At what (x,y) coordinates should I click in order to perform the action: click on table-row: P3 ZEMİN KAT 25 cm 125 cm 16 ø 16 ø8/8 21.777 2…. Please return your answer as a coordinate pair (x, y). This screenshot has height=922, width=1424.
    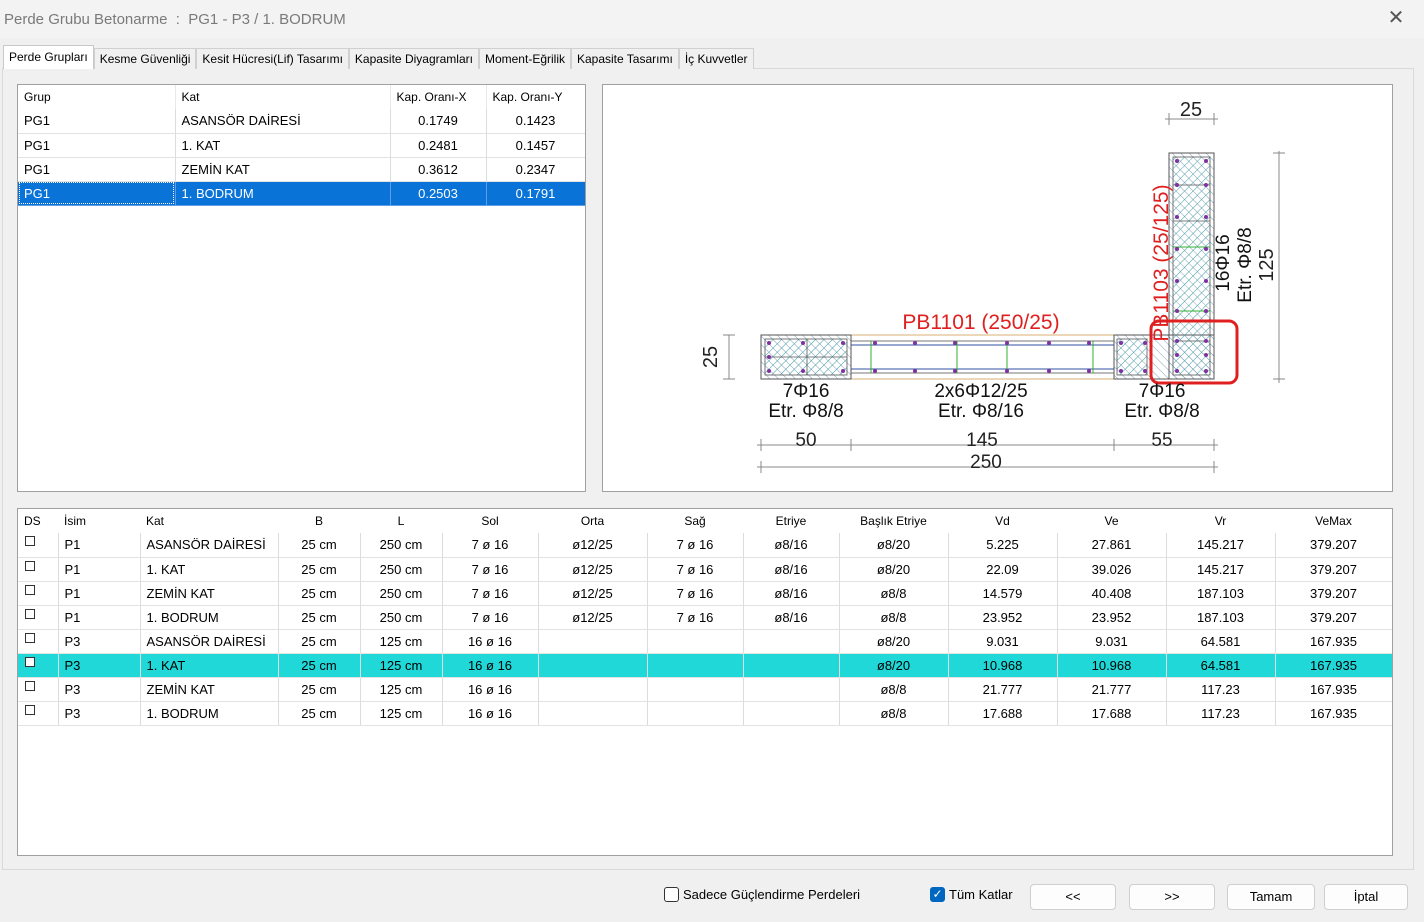
    Looking at the image, I should click on (705, 689).